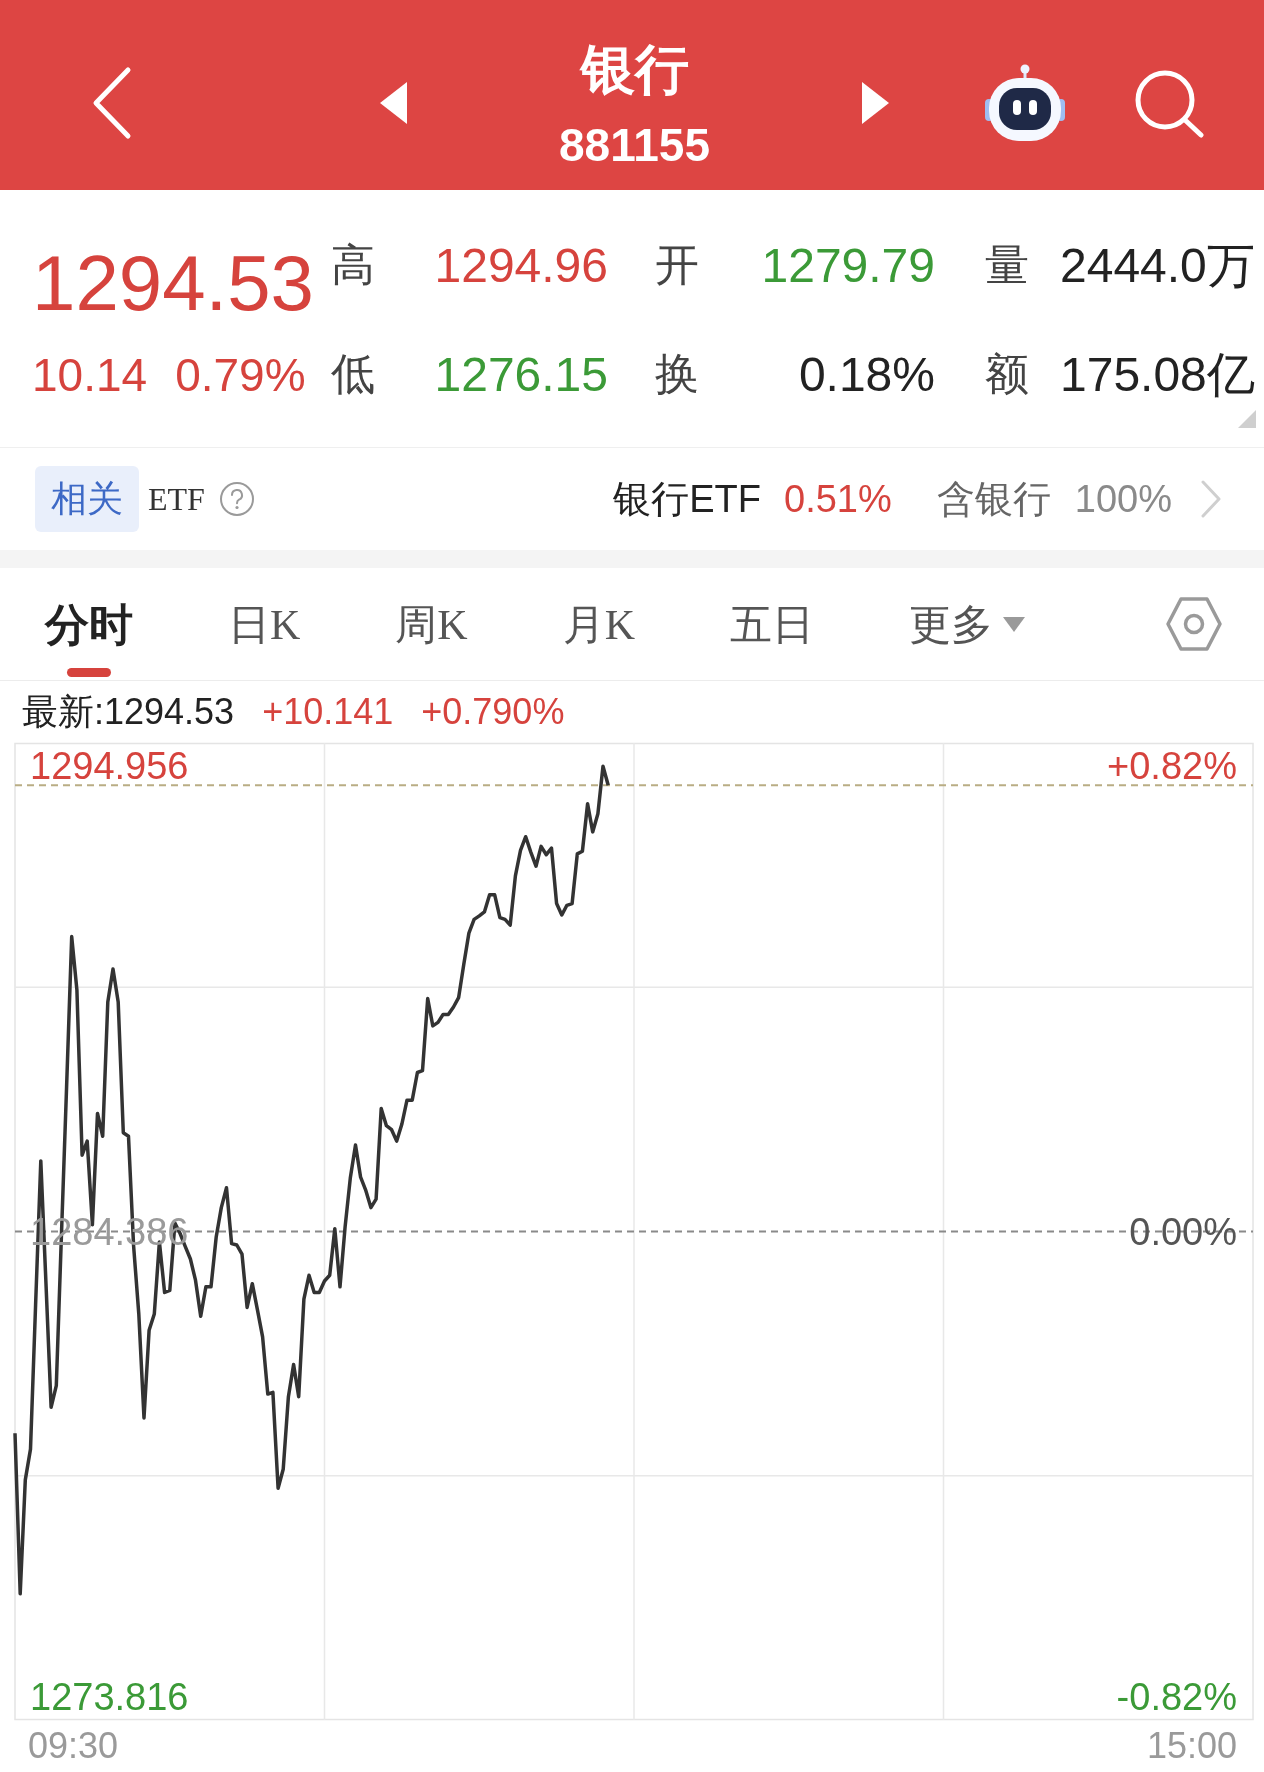 This screenshot has width=1264, height=1772. Describe the element at coordinates (772, 624) in the screenshot. I see `chart-tab: 五日` at that location.